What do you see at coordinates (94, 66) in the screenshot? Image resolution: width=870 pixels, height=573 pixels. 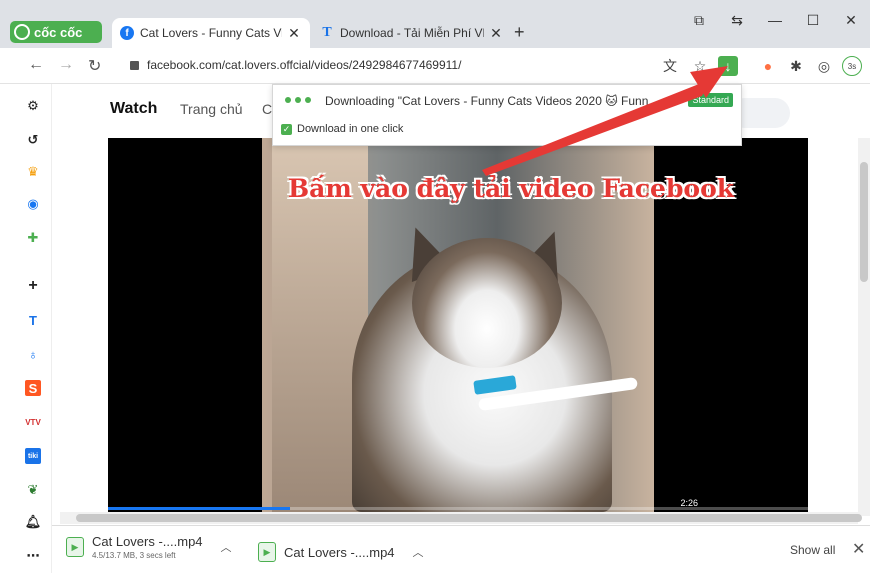 I see `reload-button: ↻` at bounding box center [94, 66].